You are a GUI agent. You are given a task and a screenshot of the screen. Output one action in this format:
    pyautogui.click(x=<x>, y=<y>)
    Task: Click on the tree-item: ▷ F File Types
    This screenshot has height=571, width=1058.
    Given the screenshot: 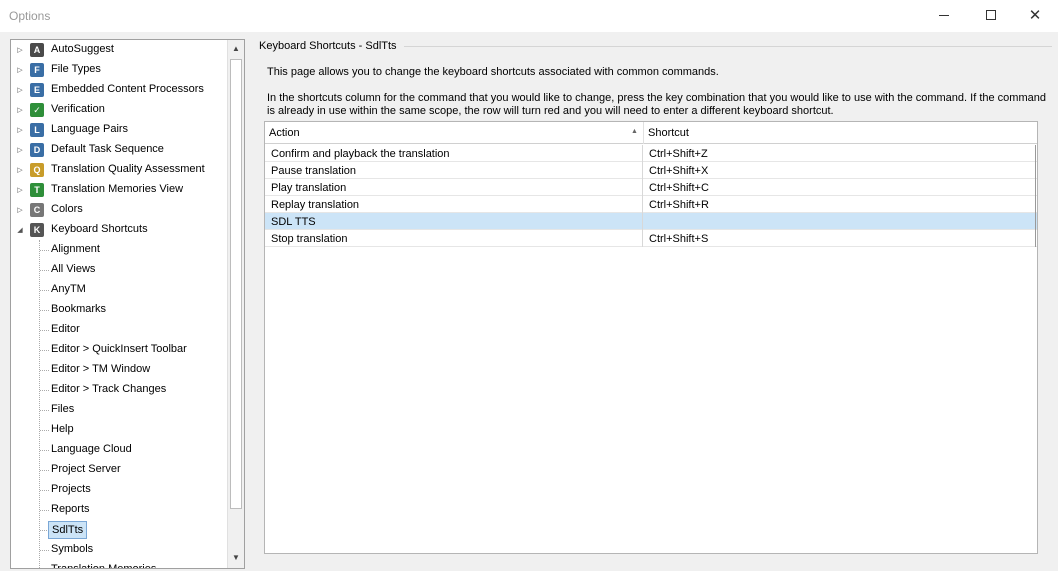 What is the action you would take?
    pyautogui.click(x=118, y=70)
    